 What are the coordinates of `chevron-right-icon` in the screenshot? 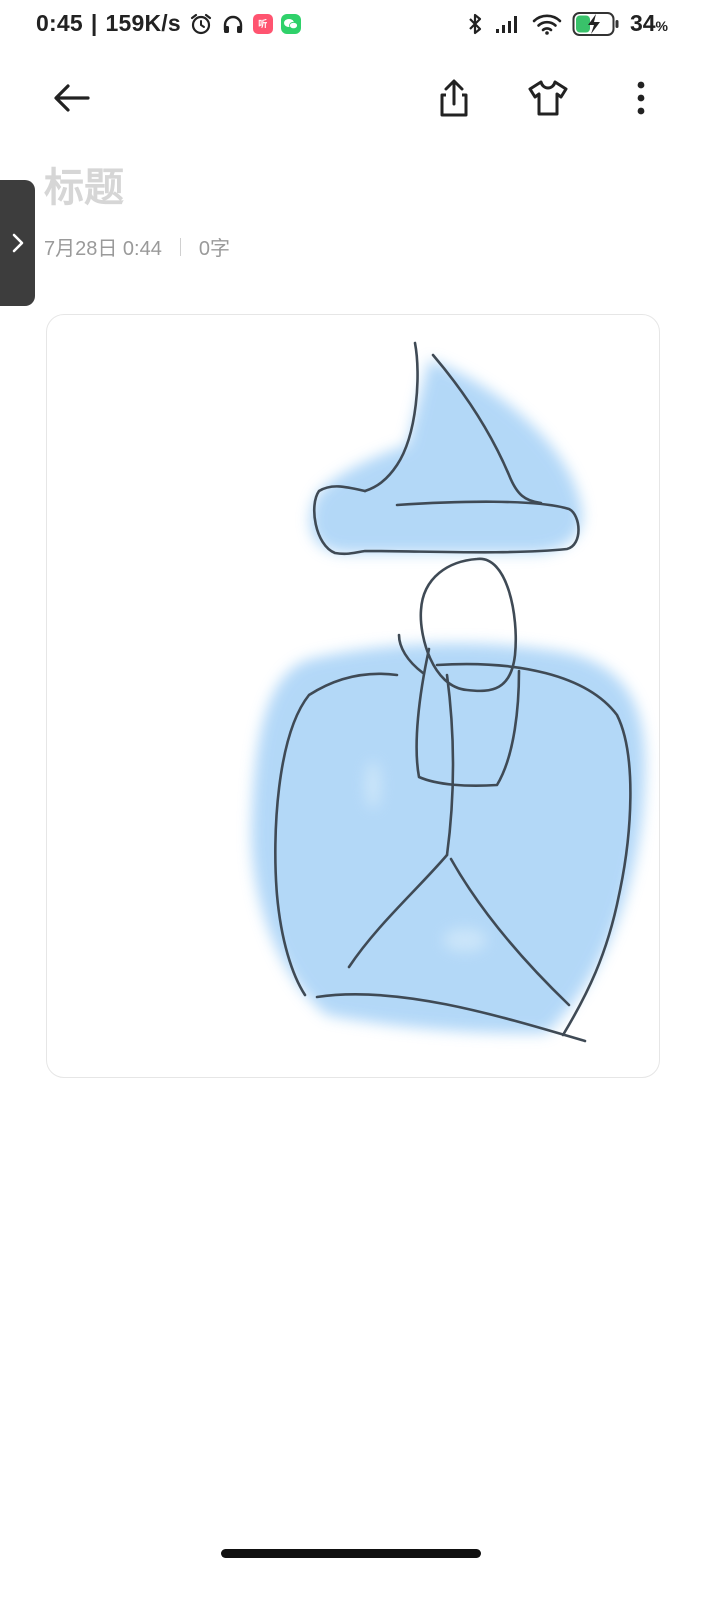 It's located at (17, 243).